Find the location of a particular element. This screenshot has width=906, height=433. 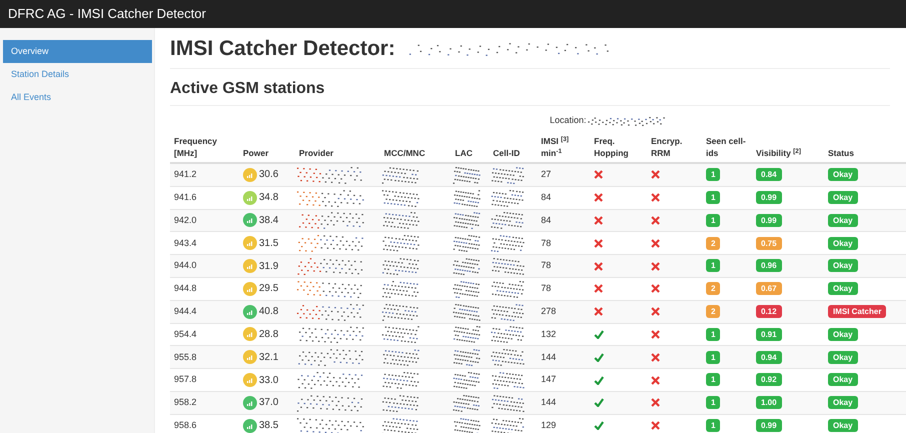

column-header: LAC is located at coordinates (463, 153).